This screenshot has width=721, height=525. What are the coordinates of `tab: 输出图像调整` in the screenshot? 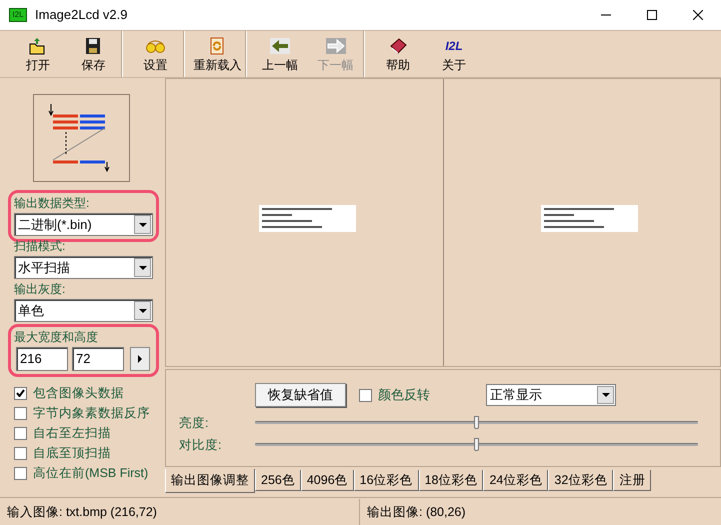 It's located at (210, 481).